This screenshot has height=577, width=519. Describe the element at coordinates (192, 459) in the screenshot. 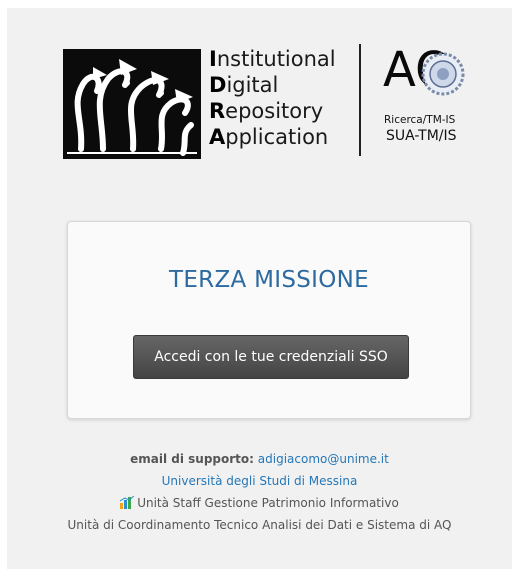

I see `support-label: email di supporto:` at that location.